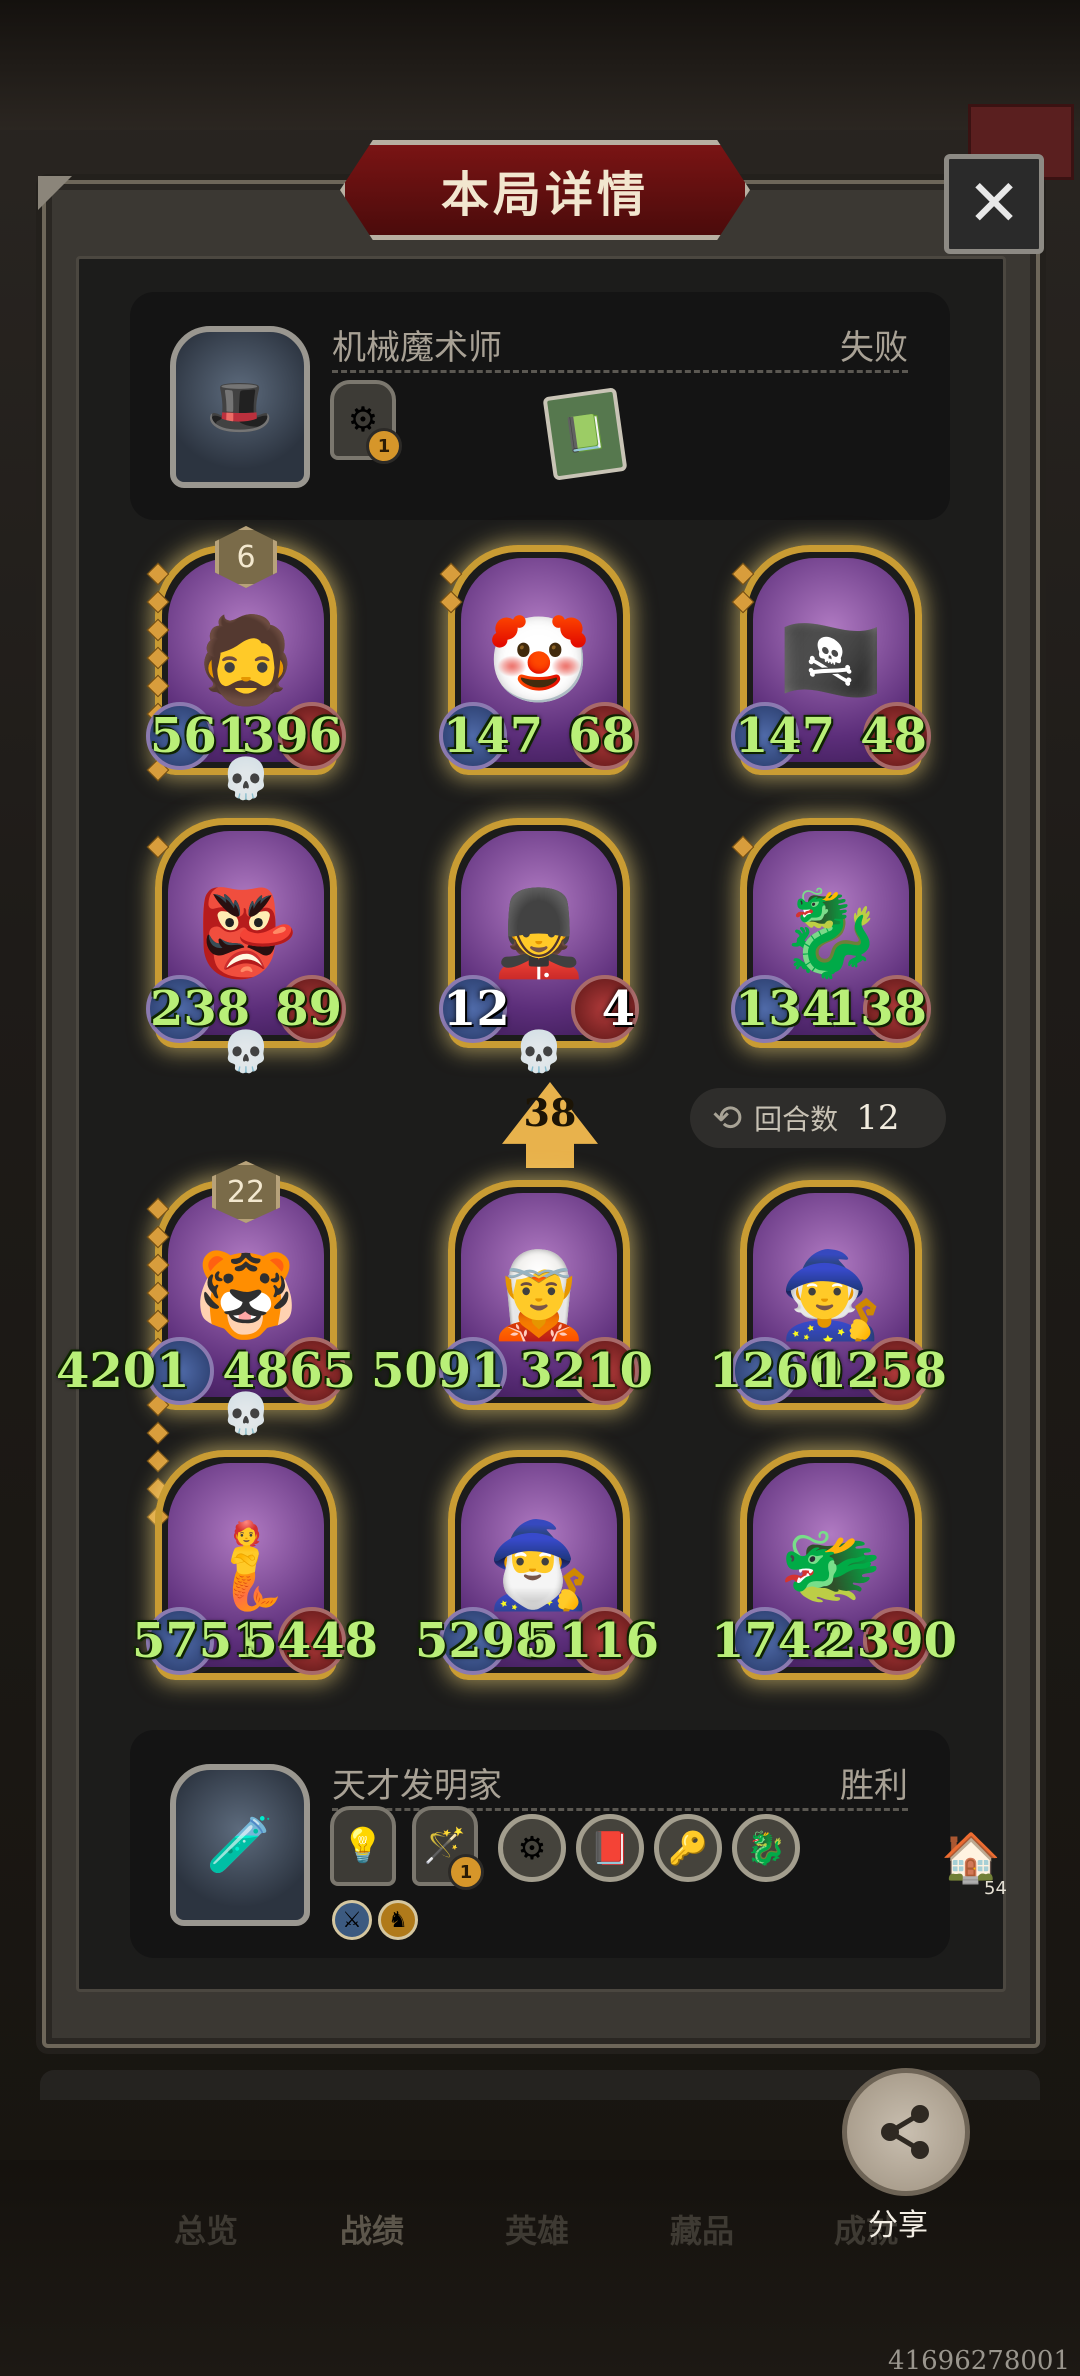 The width and height of the screenshot is (1080, 2376). What do you see at coordinates (702, 2229) in the screenshot?
I see `nav-collection: 藏品` at bounding box center [702, 2229].